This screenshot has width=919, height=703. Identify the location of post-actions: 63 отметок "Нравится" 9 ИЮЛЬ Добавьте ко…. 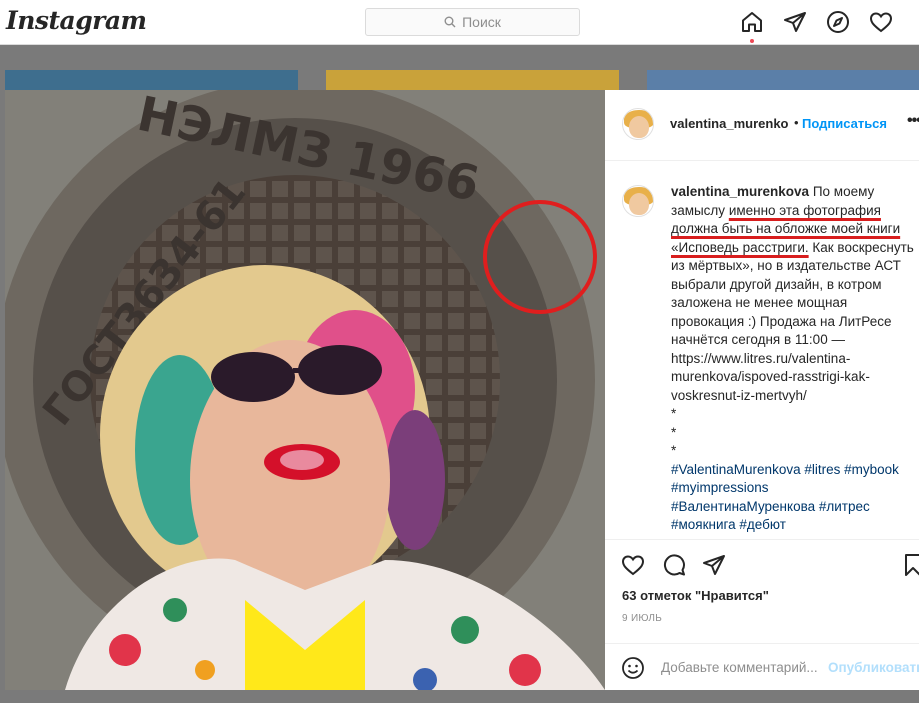
(762, 614).